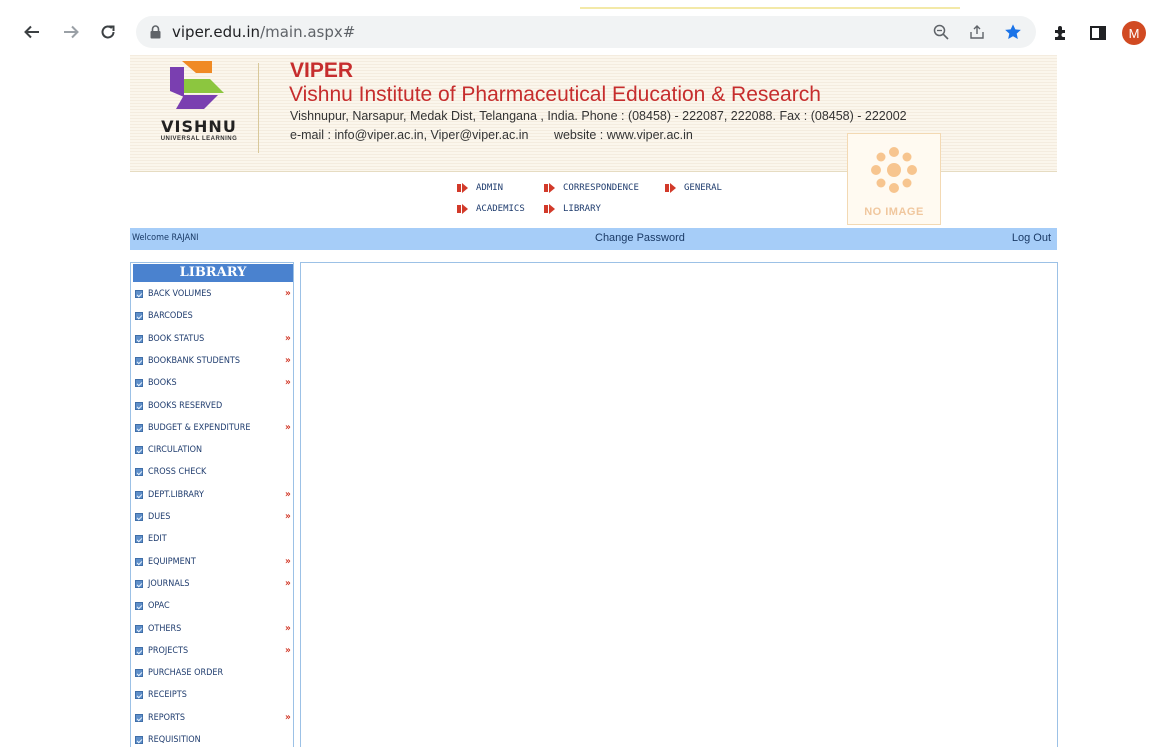  I want to click on address-bar: viper.edu.in/main.aspx#, so click(586, 32).